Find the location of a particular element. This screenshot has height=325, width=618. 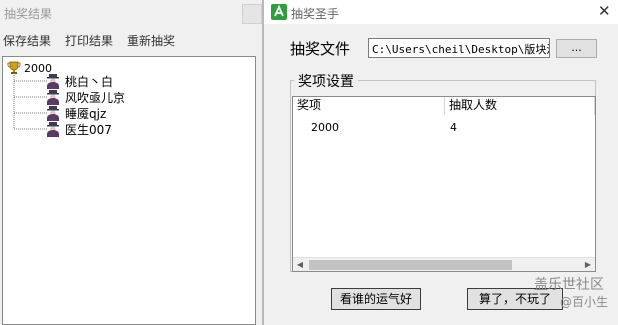

column-header-prize: 奖项 is located at coordinates (369, 106).